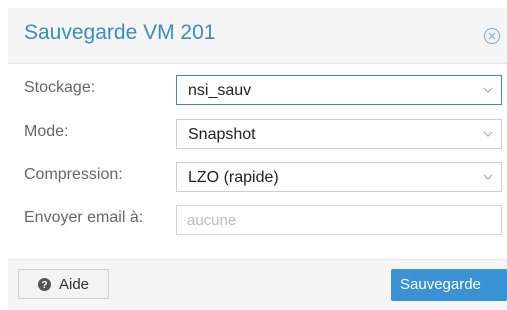 The image size is (507, 310). I want to click on email-field, so click(339, 220).